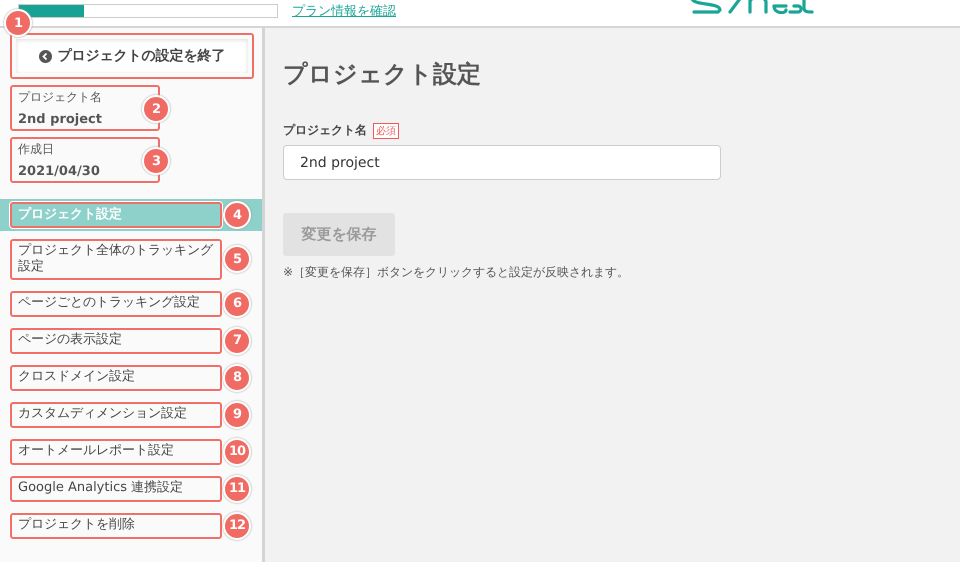 Image resolution: width=960 pixels, height=562 pixels. What do you see at coordinates (116, 489) in the screenshot?
I see `sidebar-item: Google Analytics 連携設定` at bounding box center [116, 489].